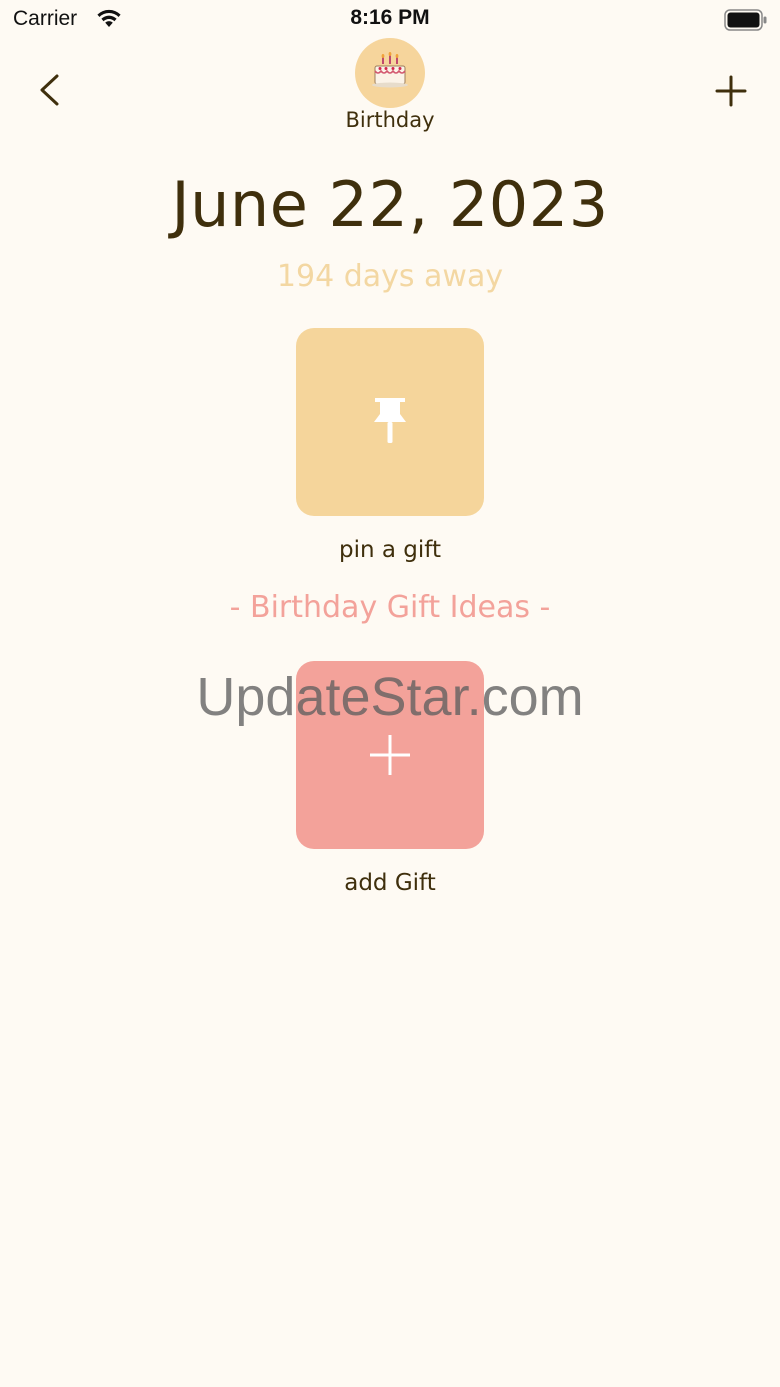  I want to click on birthday-cake-icon, so click(390, 70).